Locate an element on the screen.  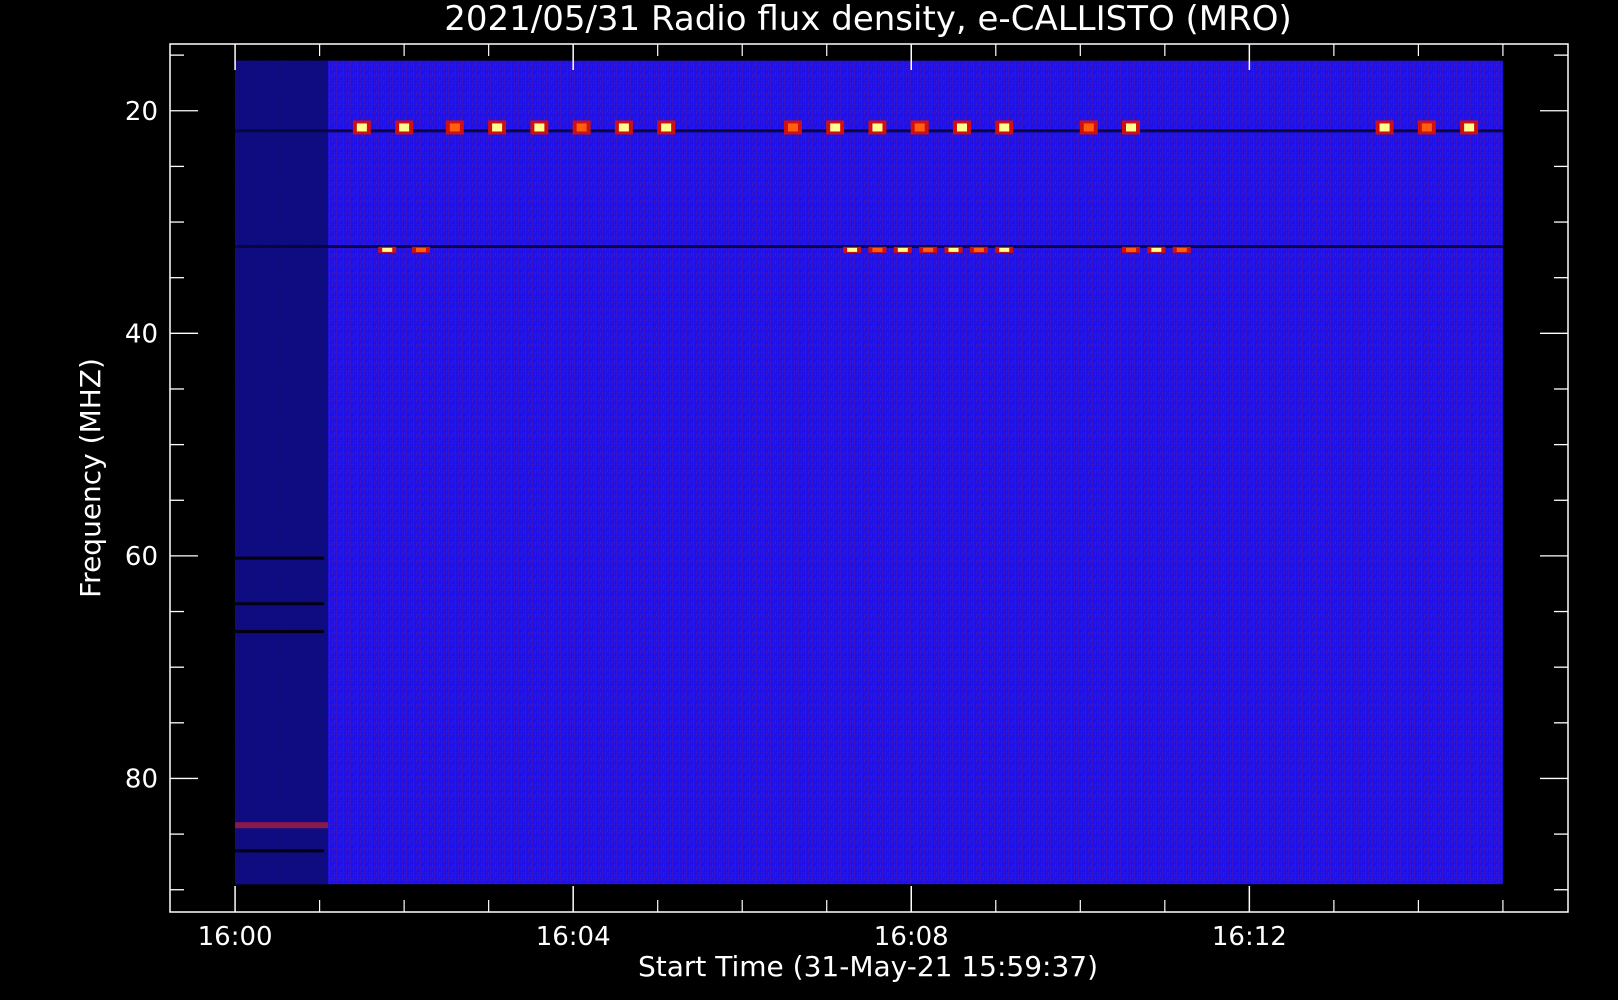
calibration-strip is located at coordinates (282, 472).